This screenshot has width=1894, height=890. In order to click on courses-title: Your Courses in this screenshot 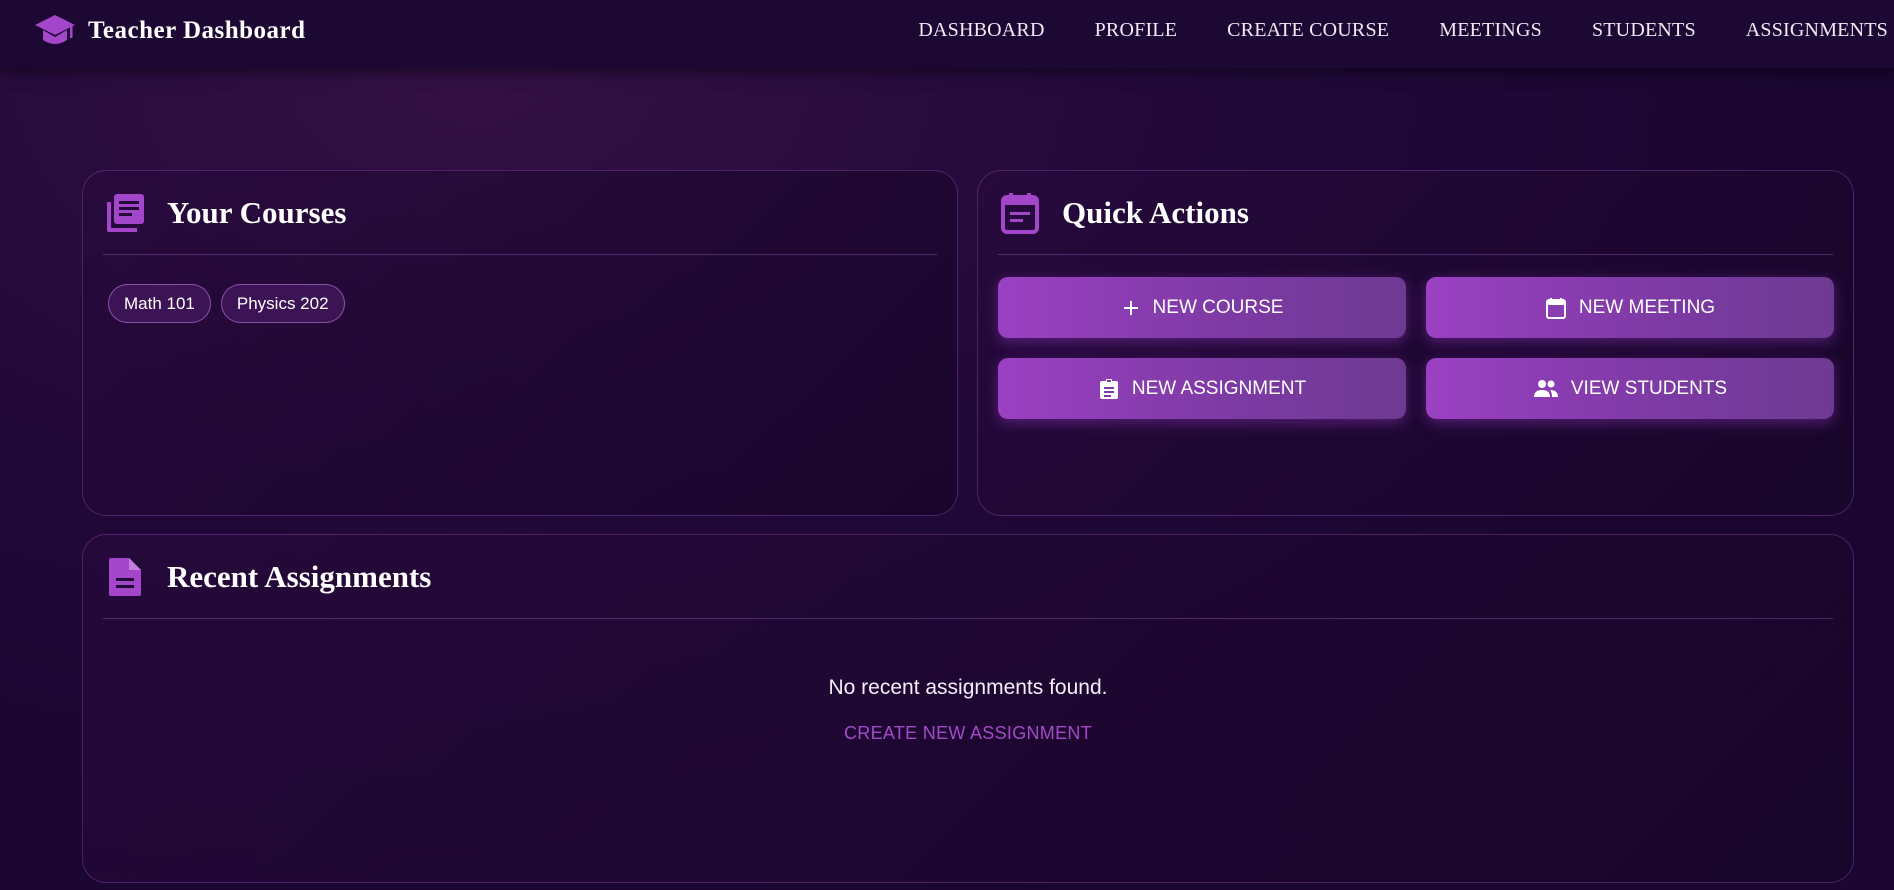, I will do `click(257, 212)`.